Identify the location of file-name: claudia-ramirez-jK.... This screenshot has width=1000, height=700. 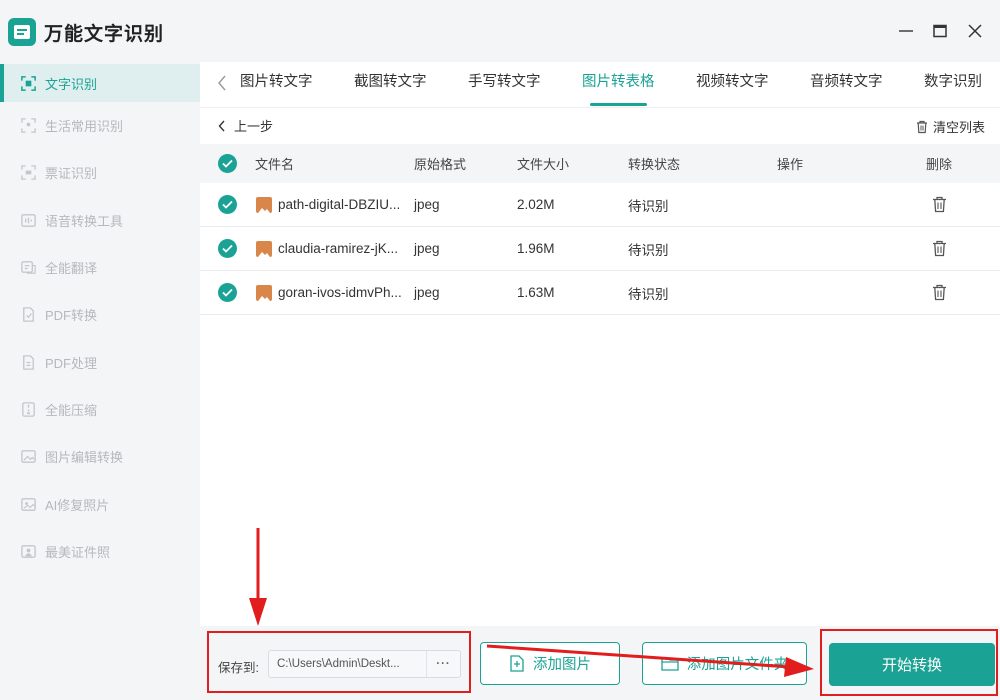
(338, 248).